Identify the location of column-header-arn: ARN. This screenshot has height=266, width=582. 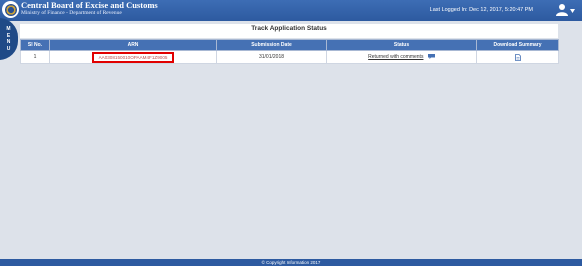
(133, 45).